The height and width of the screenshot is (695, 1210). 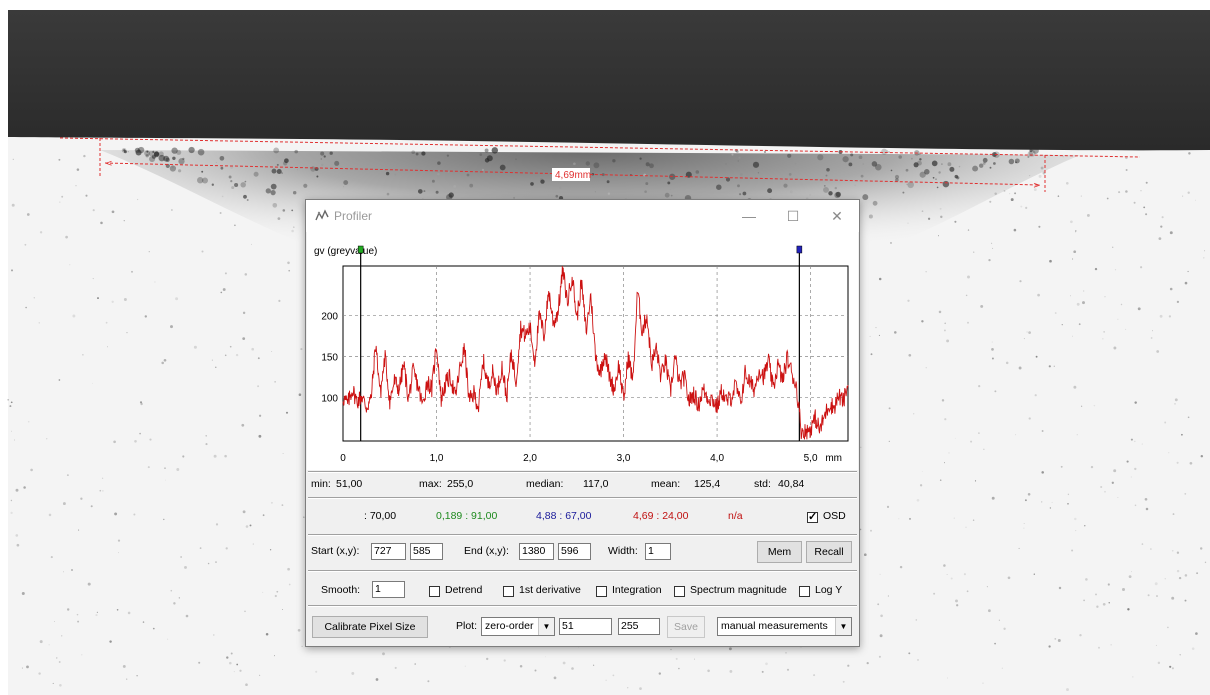 I want to click on readout-value-1: : 70,00, so click(x=380, y=516).